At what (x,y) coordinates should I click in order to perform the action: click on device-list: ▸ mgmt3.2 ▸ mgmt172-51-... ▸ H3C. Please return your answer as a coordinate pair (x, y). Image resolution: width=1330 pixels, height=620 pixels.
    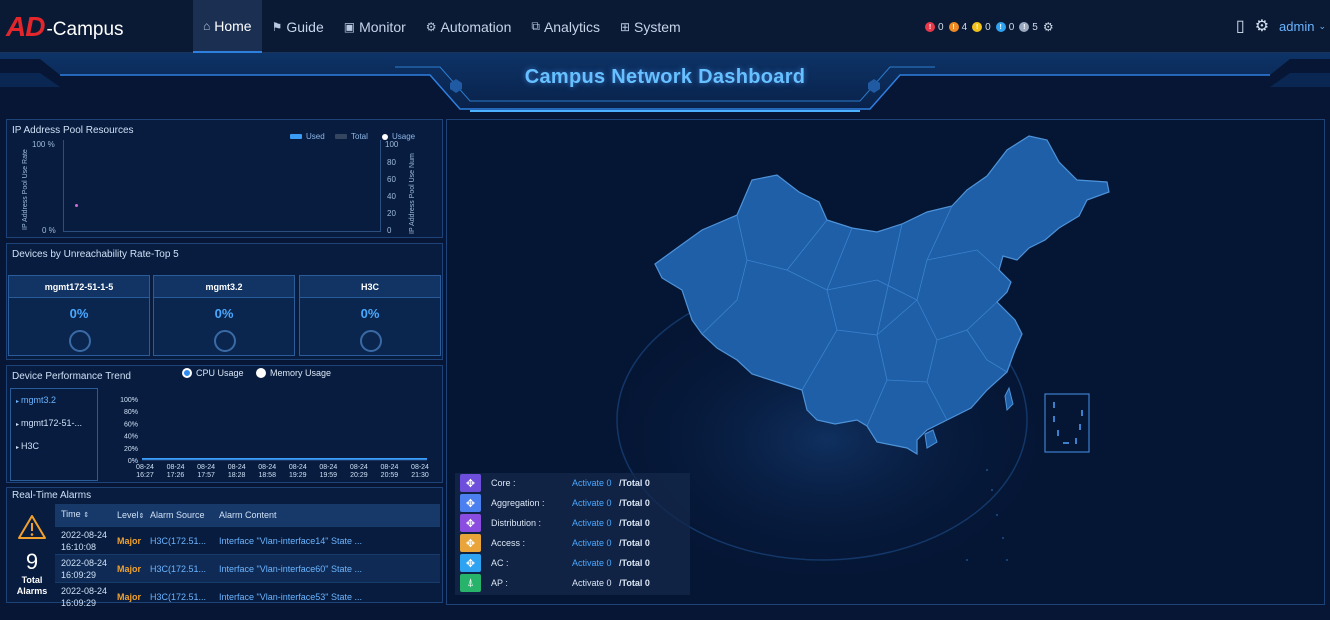
    Looking at the image, I should click on (54, 434).